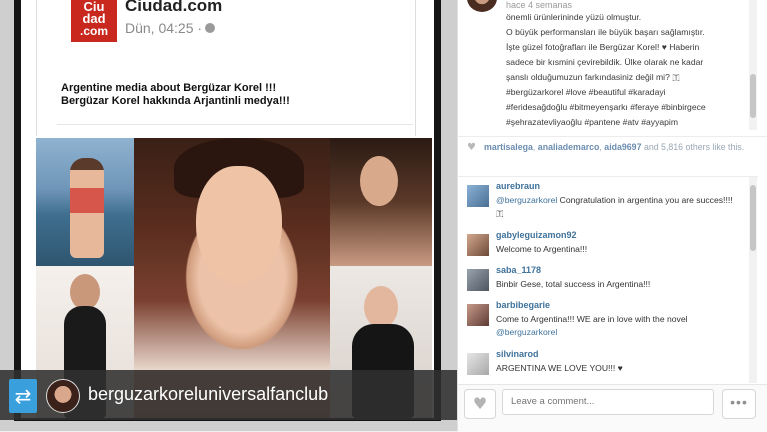 The height and width of the screenshot is (432, 767). I want to click on divider, so click(235, 124).